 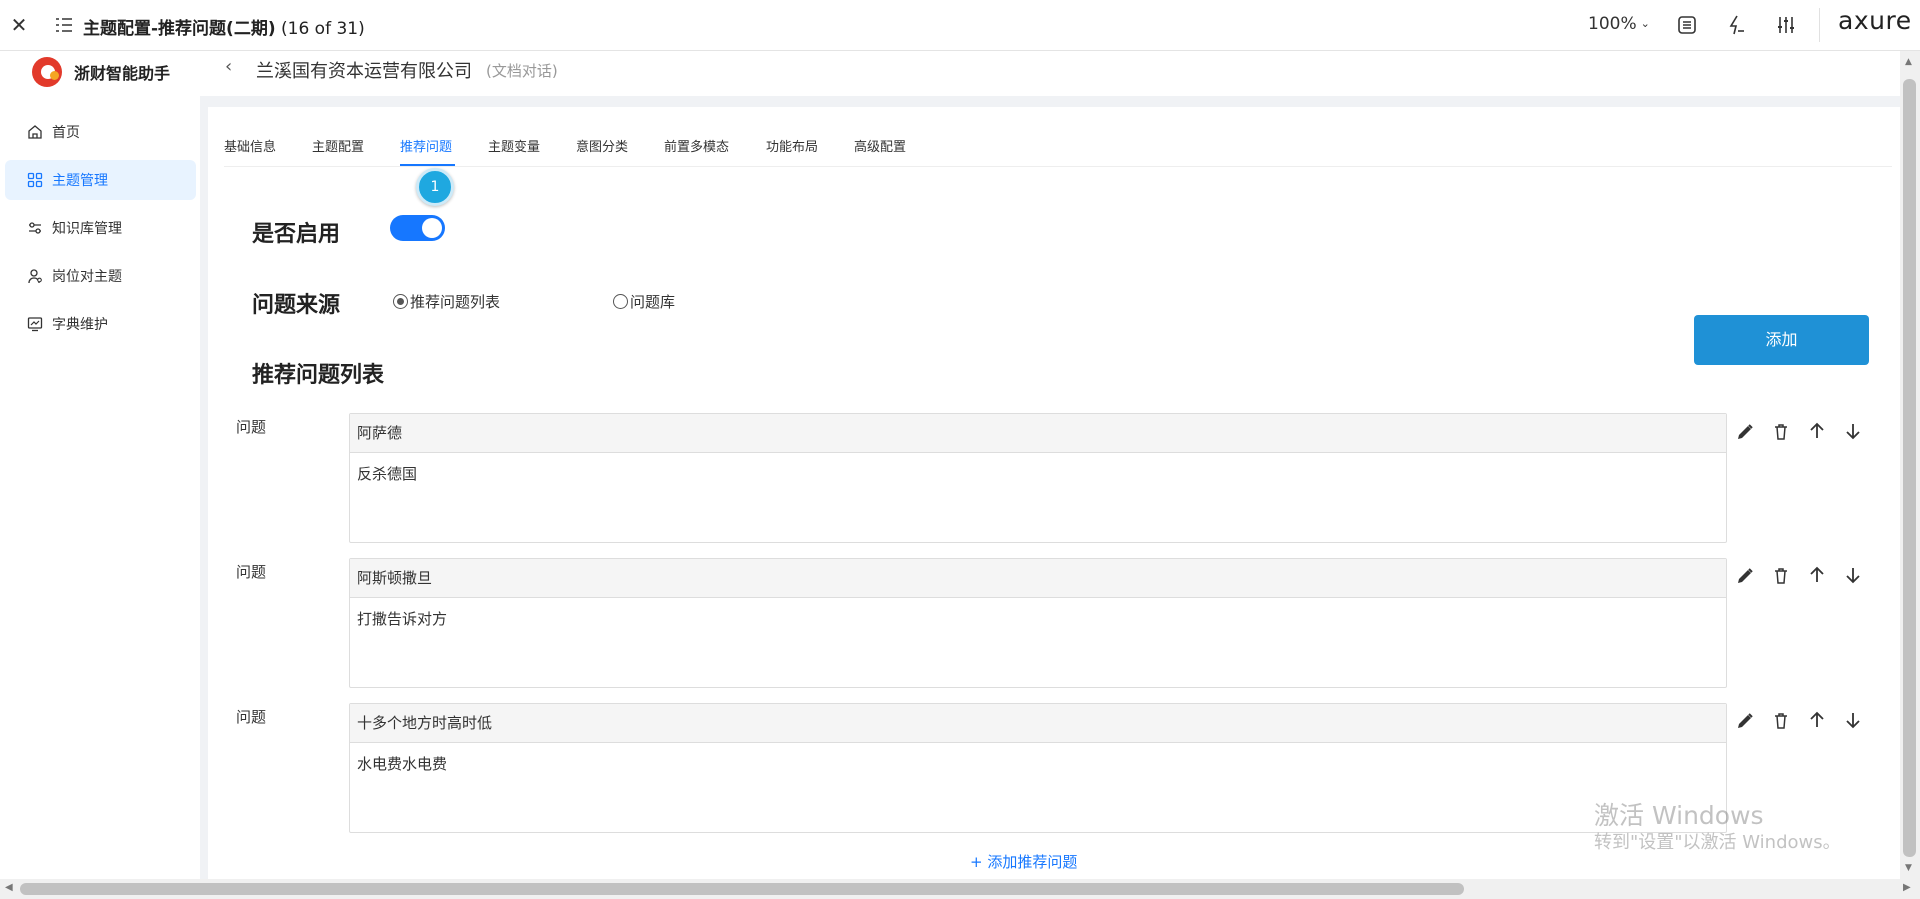 What do you see at coordinates (1736, 25) in the screenshot?
I see `hotspot-icon` at bounding box center [1736, 25].